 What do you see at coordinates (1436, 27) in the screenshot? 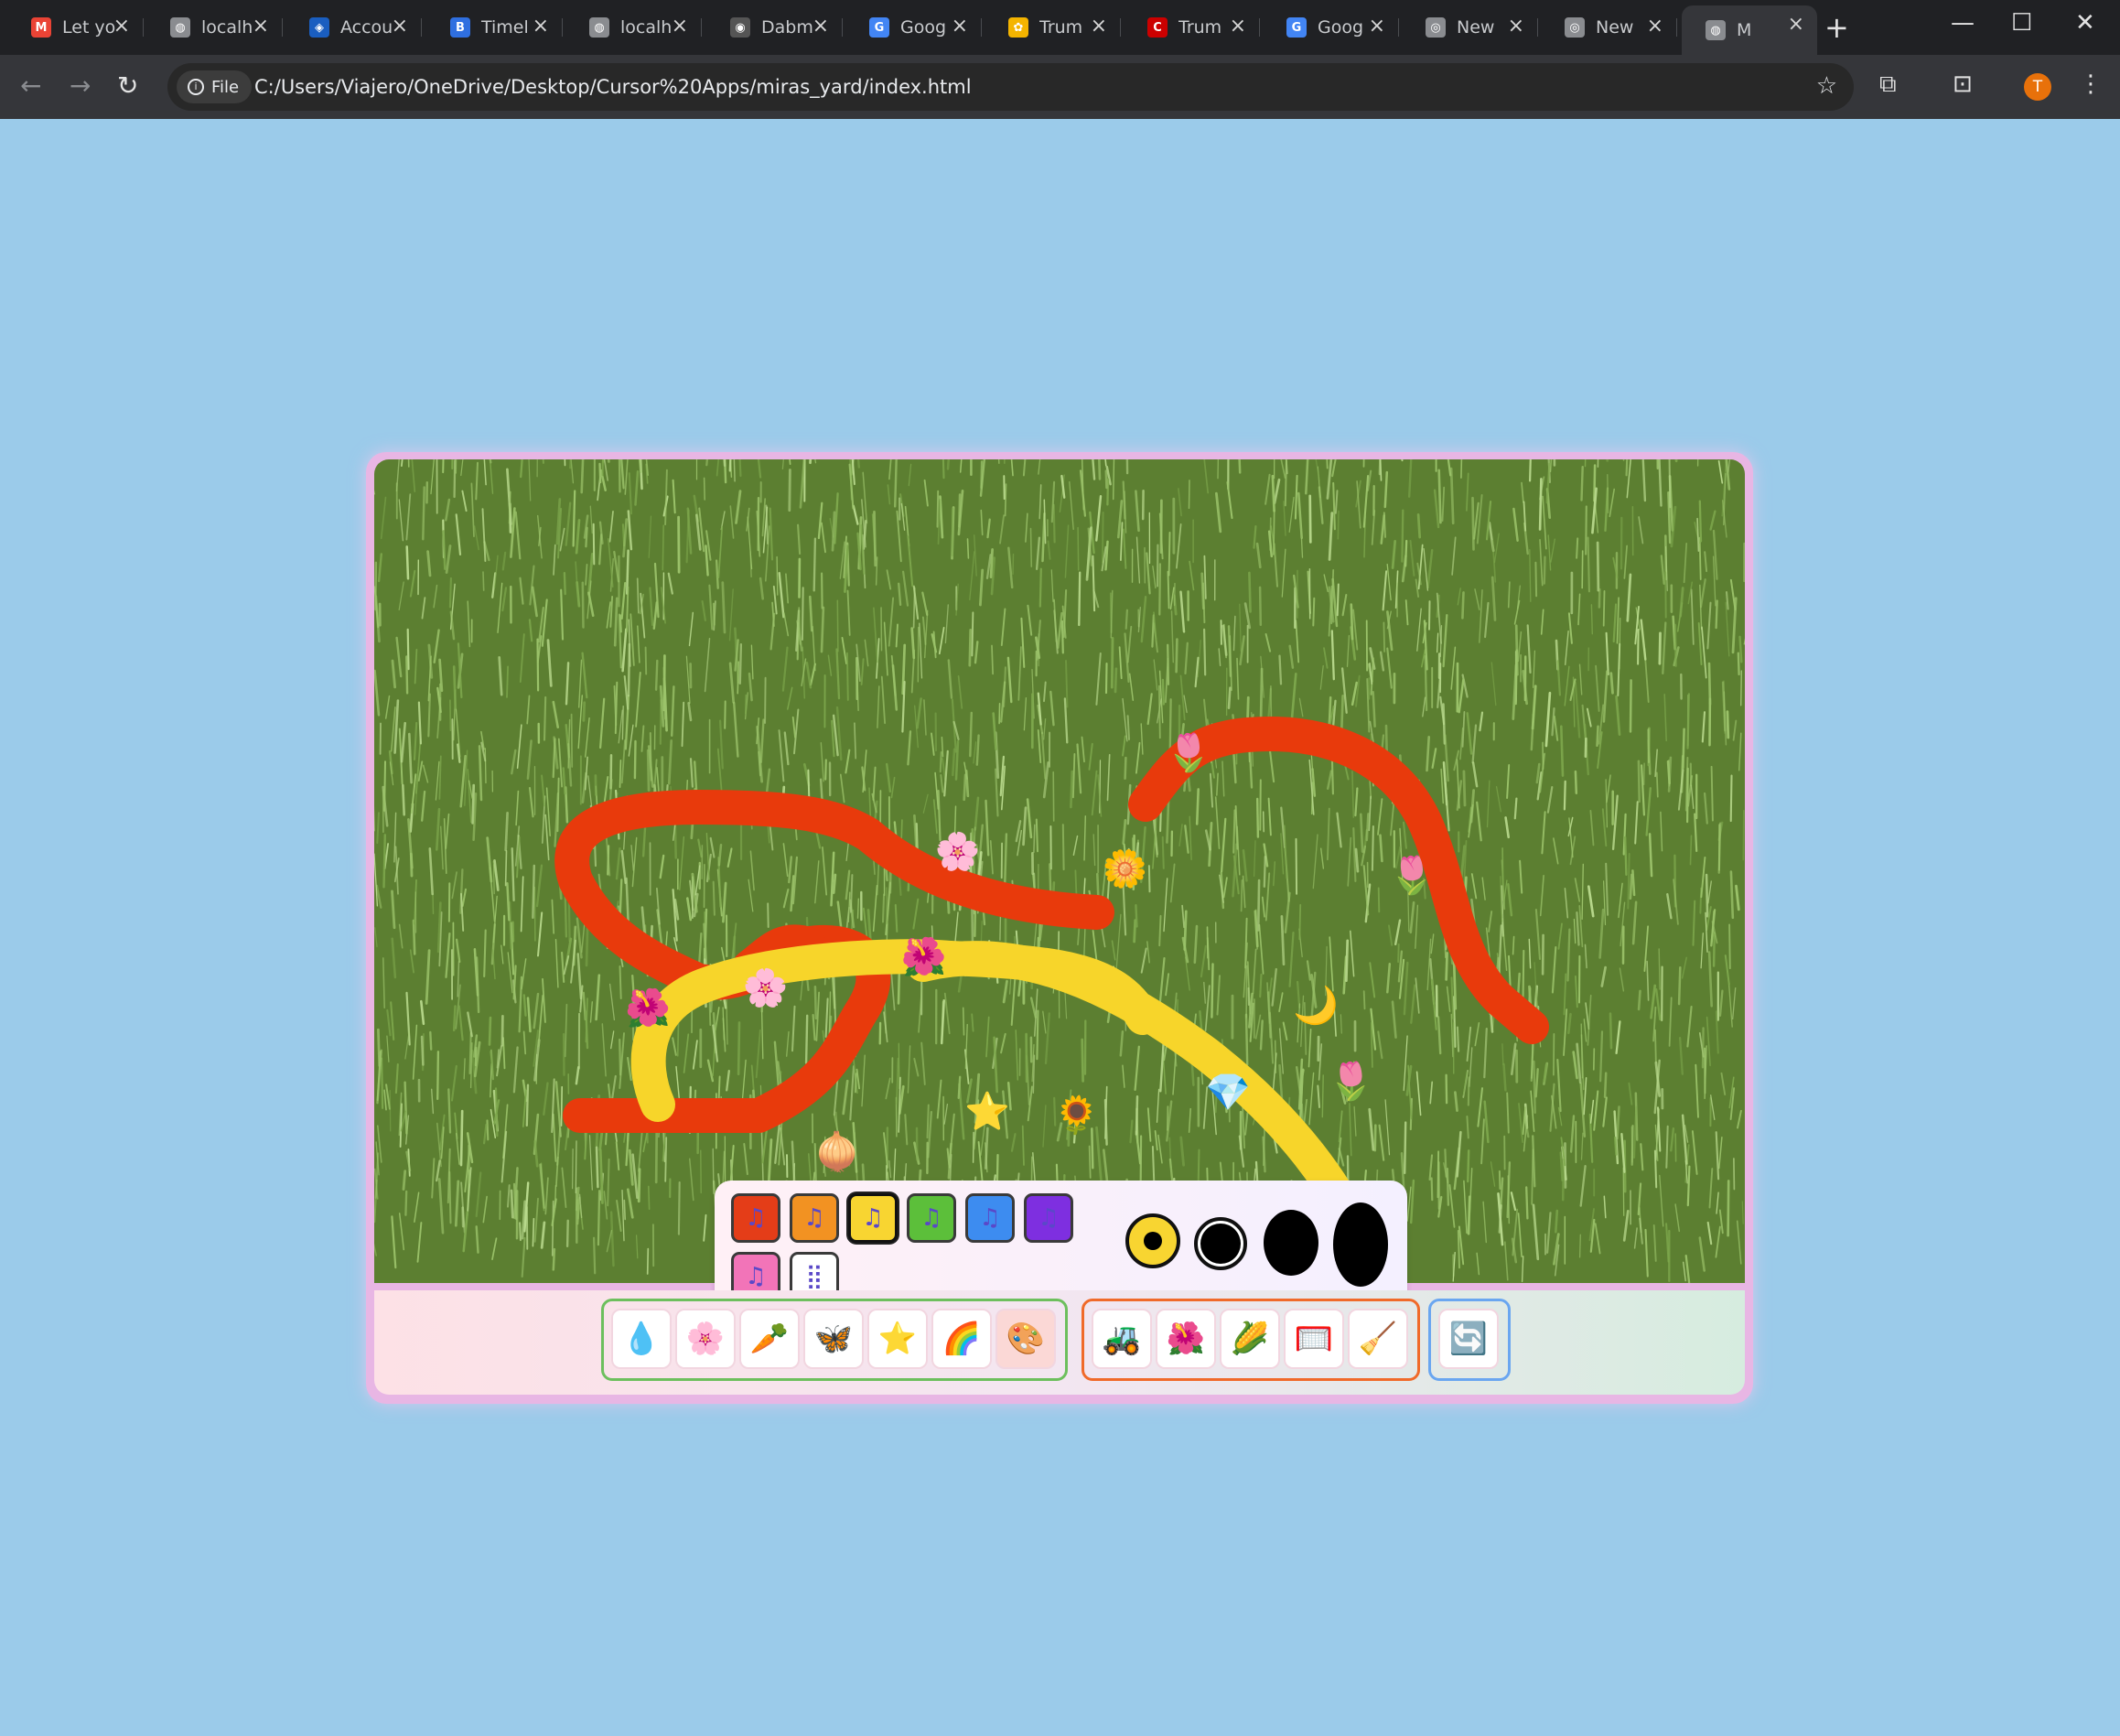
I see `chrome-icon: ◎` at bounding box center [1436, 27].